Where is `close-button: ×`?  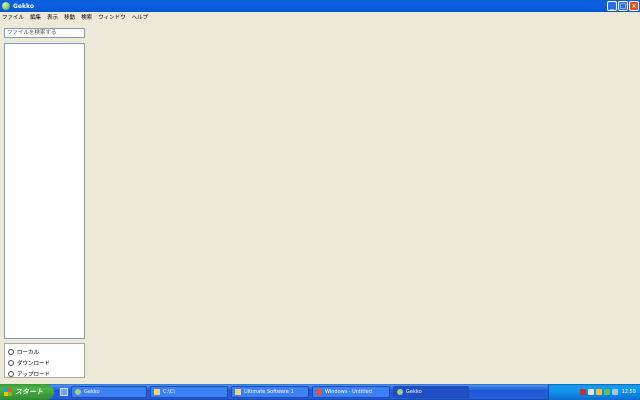
close-button: × is located at coordinates (634, 6).